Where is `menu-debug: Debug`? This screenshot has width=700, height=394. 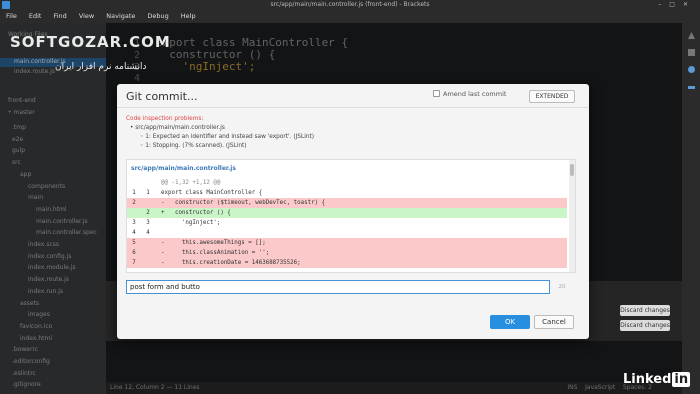
menu-debug: Debug is located at coordinates (157, 16).